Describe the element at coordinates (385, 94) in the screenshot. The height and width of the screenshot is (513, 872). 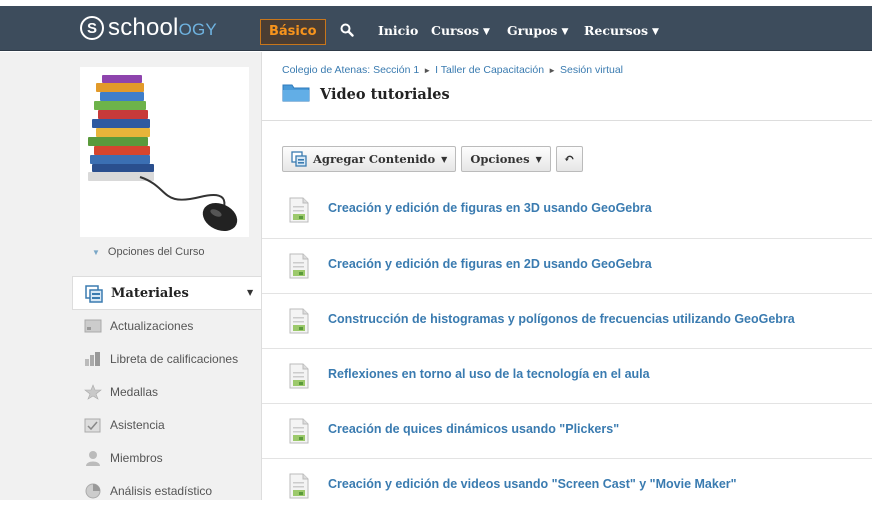
I see `folder-title-text: Video tutoriales` at that location.